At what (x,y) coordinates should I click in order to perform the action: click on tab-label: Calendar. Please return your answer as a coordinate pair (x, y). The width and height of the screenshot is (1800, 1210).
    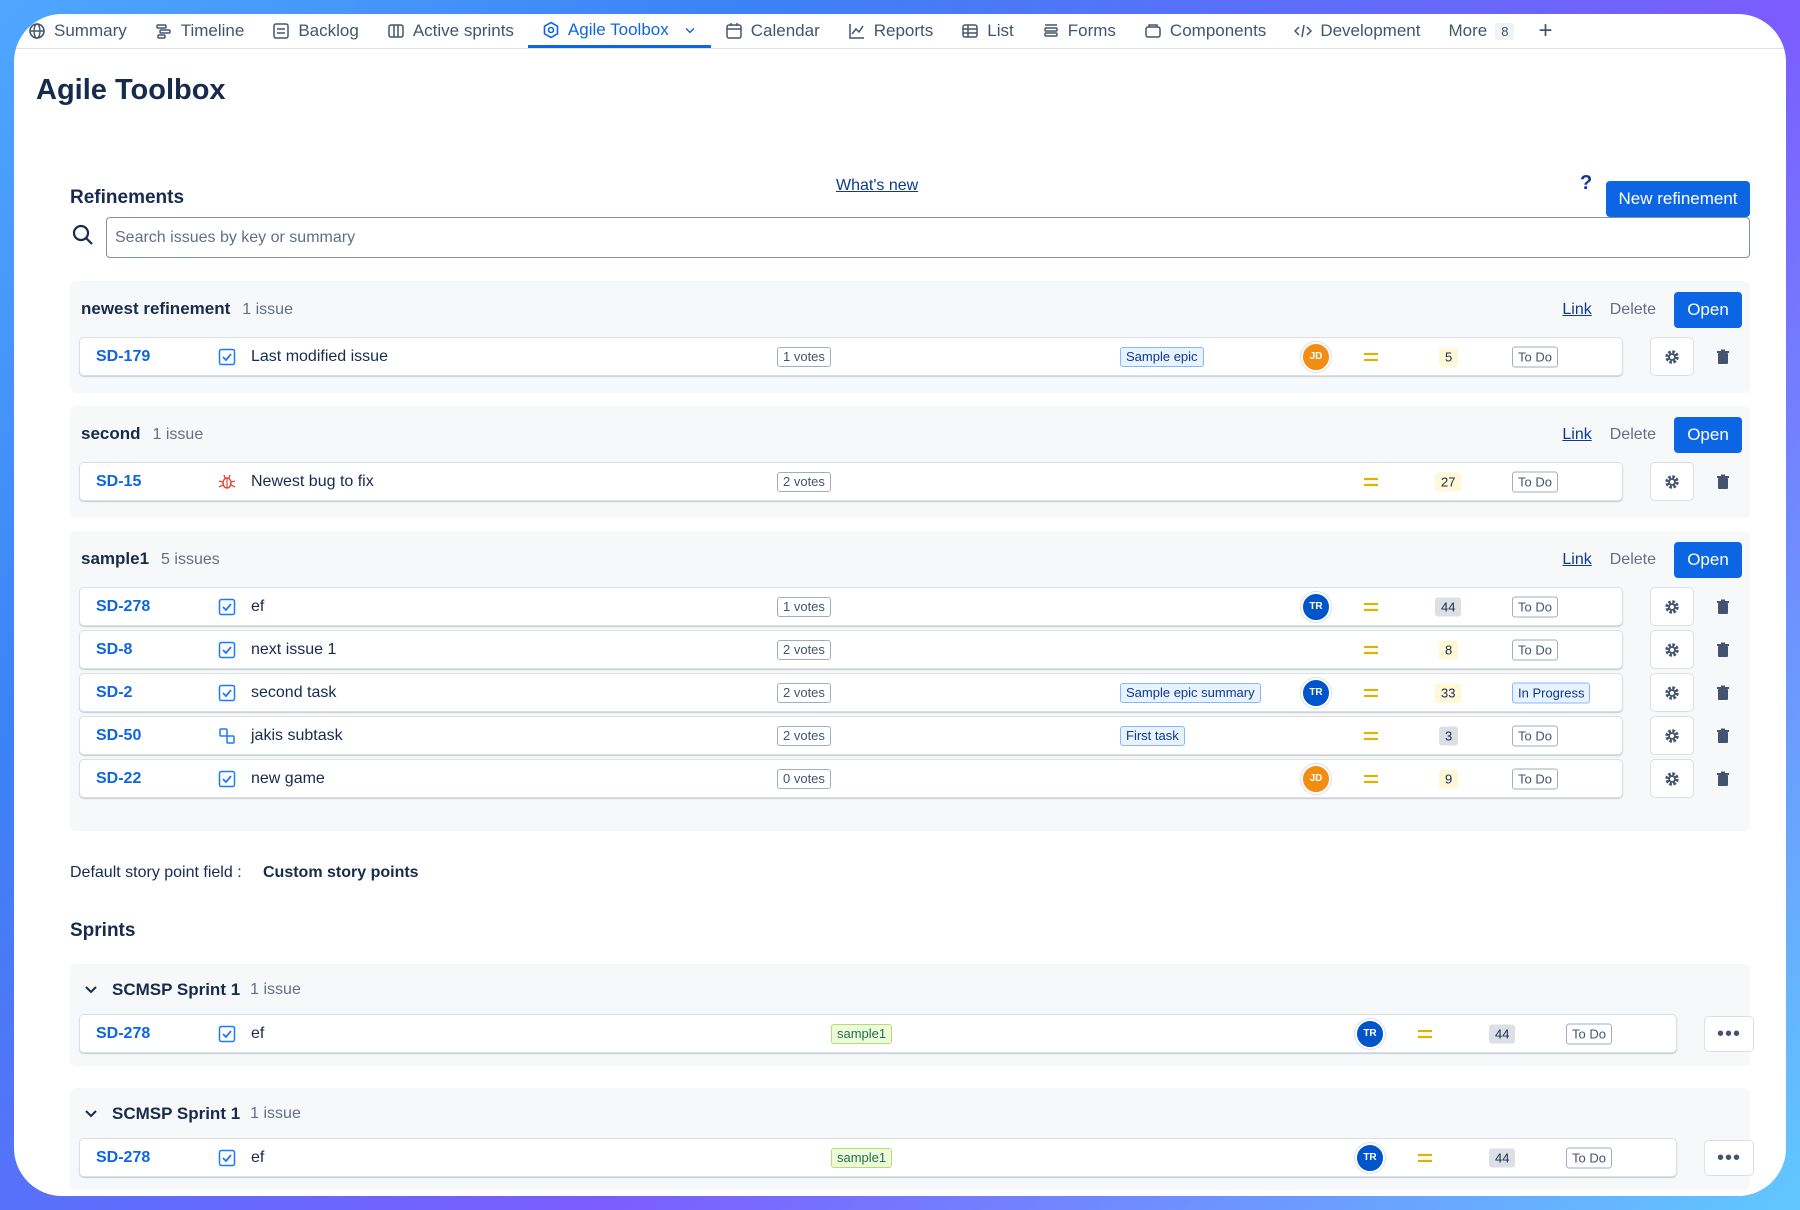
    Looking at the image, I should click on (785, 30).